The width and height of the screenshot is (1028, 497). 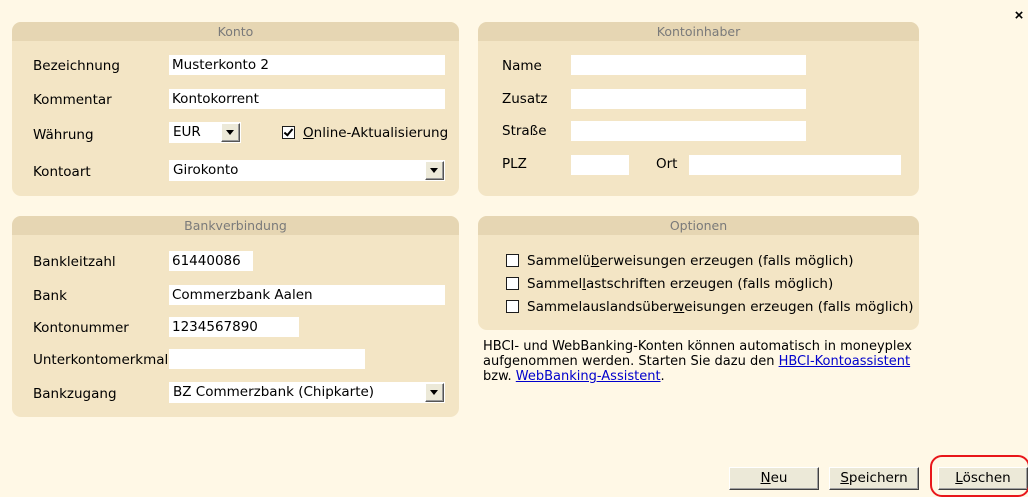 I want to click on checkmark-icon, so click(x=288, y=131).